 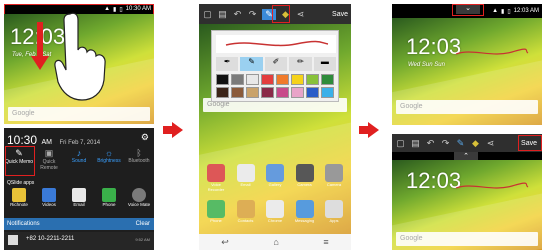 I want to click on qslide-apps: Richnote Videos Email Phone Voice Mate, so click(x=79, y=201).